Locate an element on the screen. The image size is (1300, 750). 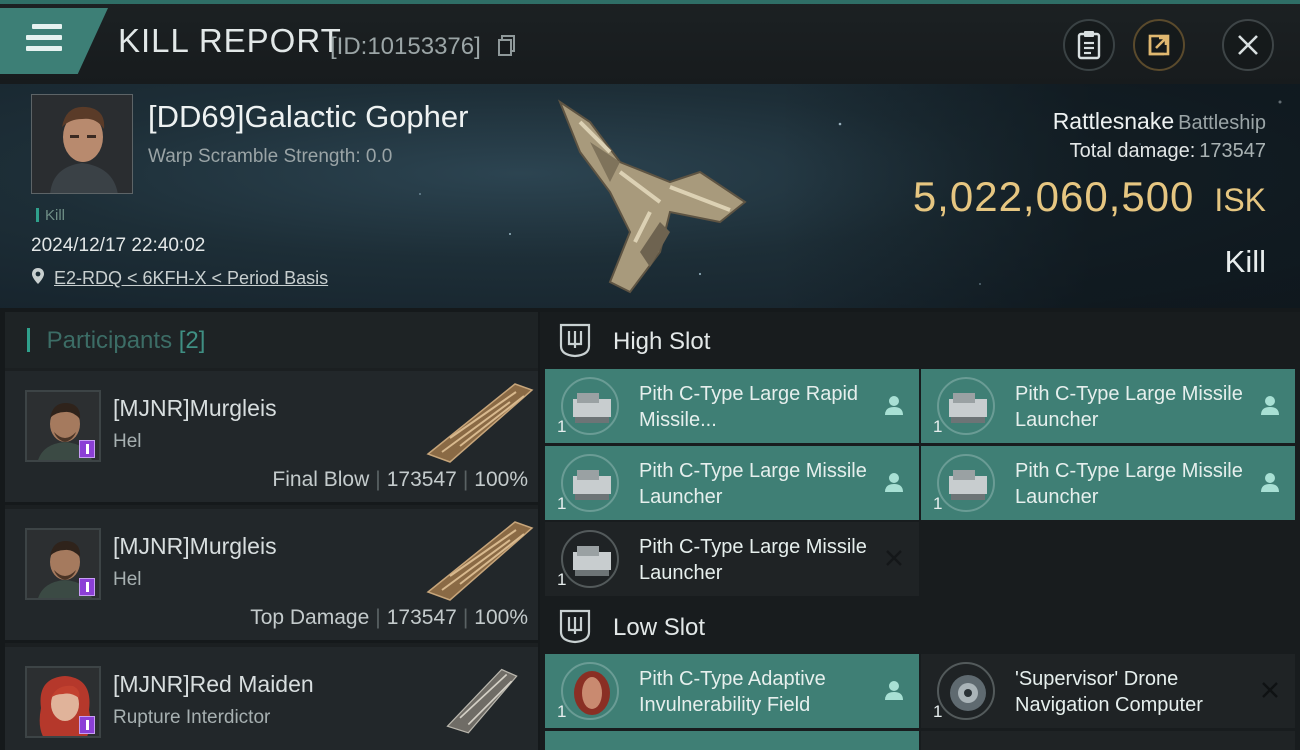
participants-title: Participants [2] is located at coordinates (116, 341).